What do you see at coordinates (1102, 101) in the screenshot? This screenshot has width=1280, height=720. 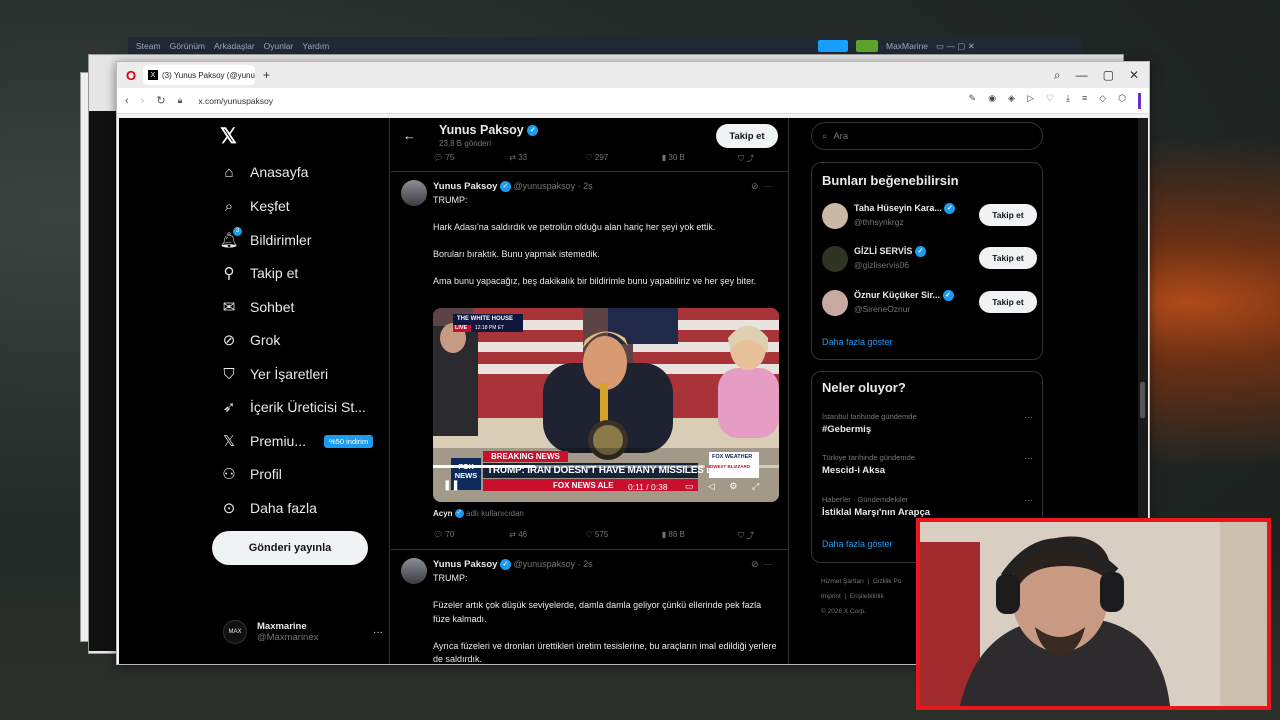 I see `extension-icon: ◇` at bounding box center [1102, 101].